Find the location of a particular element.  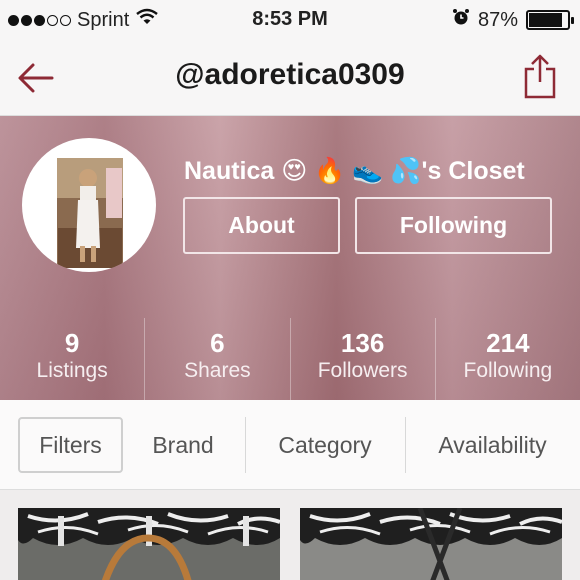

filters-button: Filters is located at coordinates (70, 445).